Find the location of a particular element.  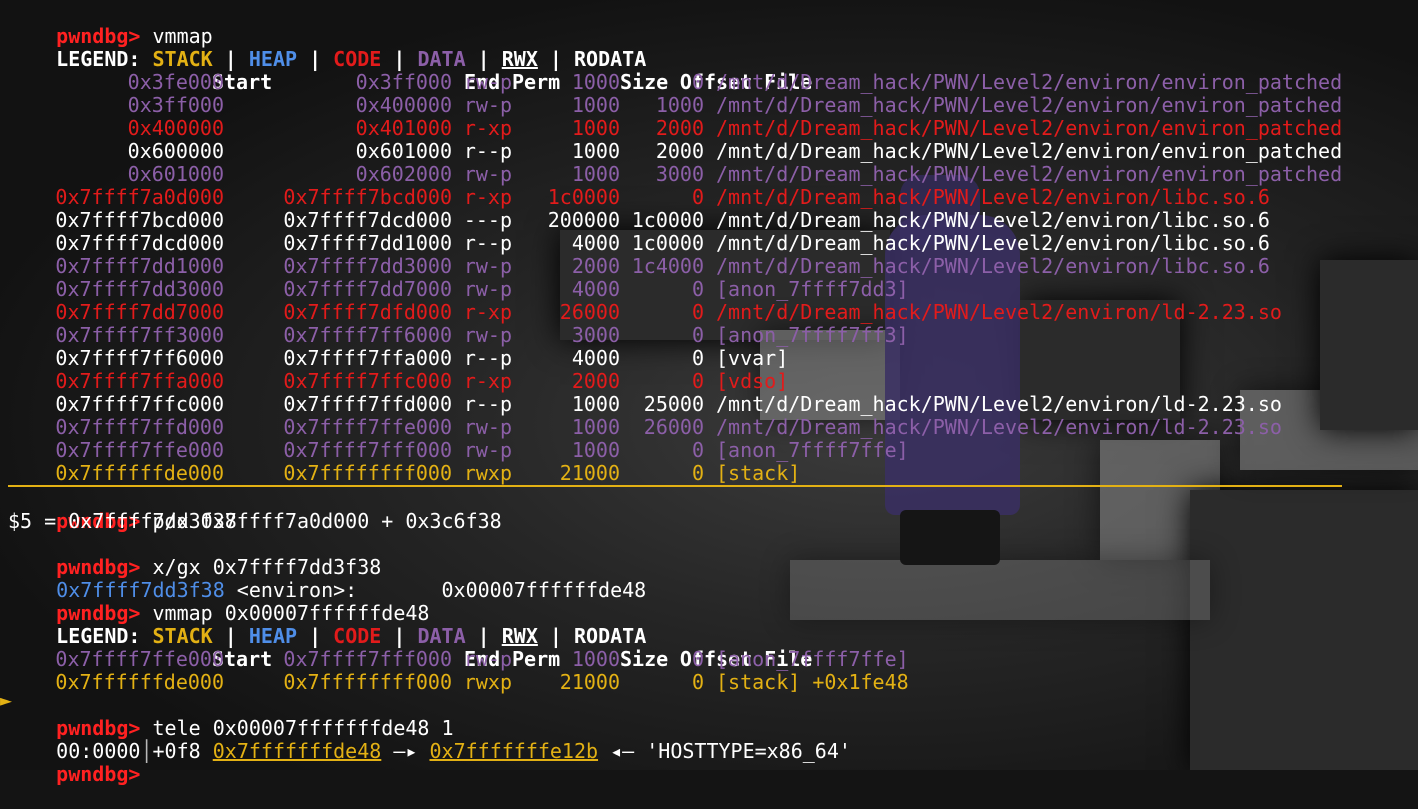

vmmap-size: 1c0000 is located at coordinates (583, 197).